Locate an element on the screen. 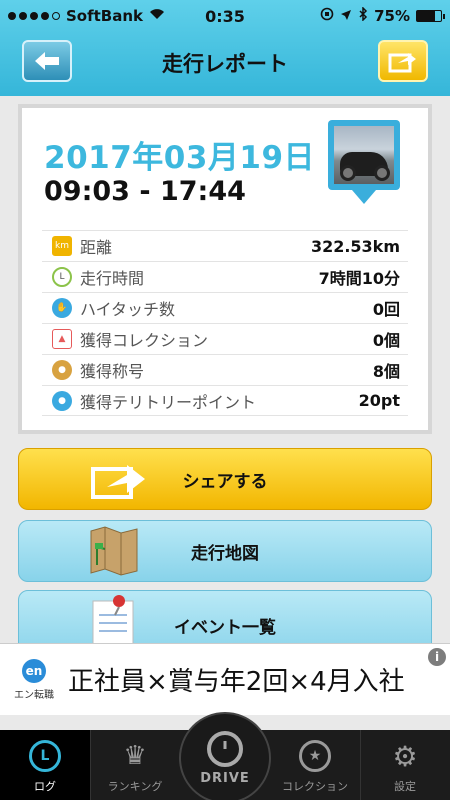  nav-bar: 走行レポート is located at coordinates (225, 61).